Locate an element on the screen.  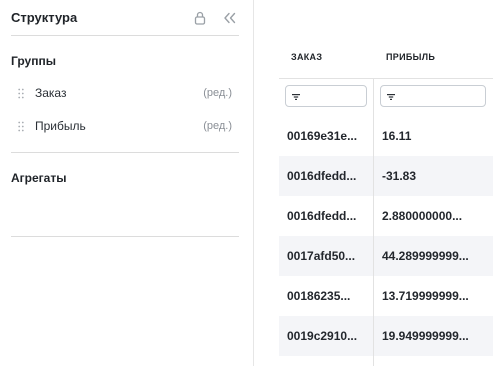
panel-header: Структура is located at coordinates (124, 17).